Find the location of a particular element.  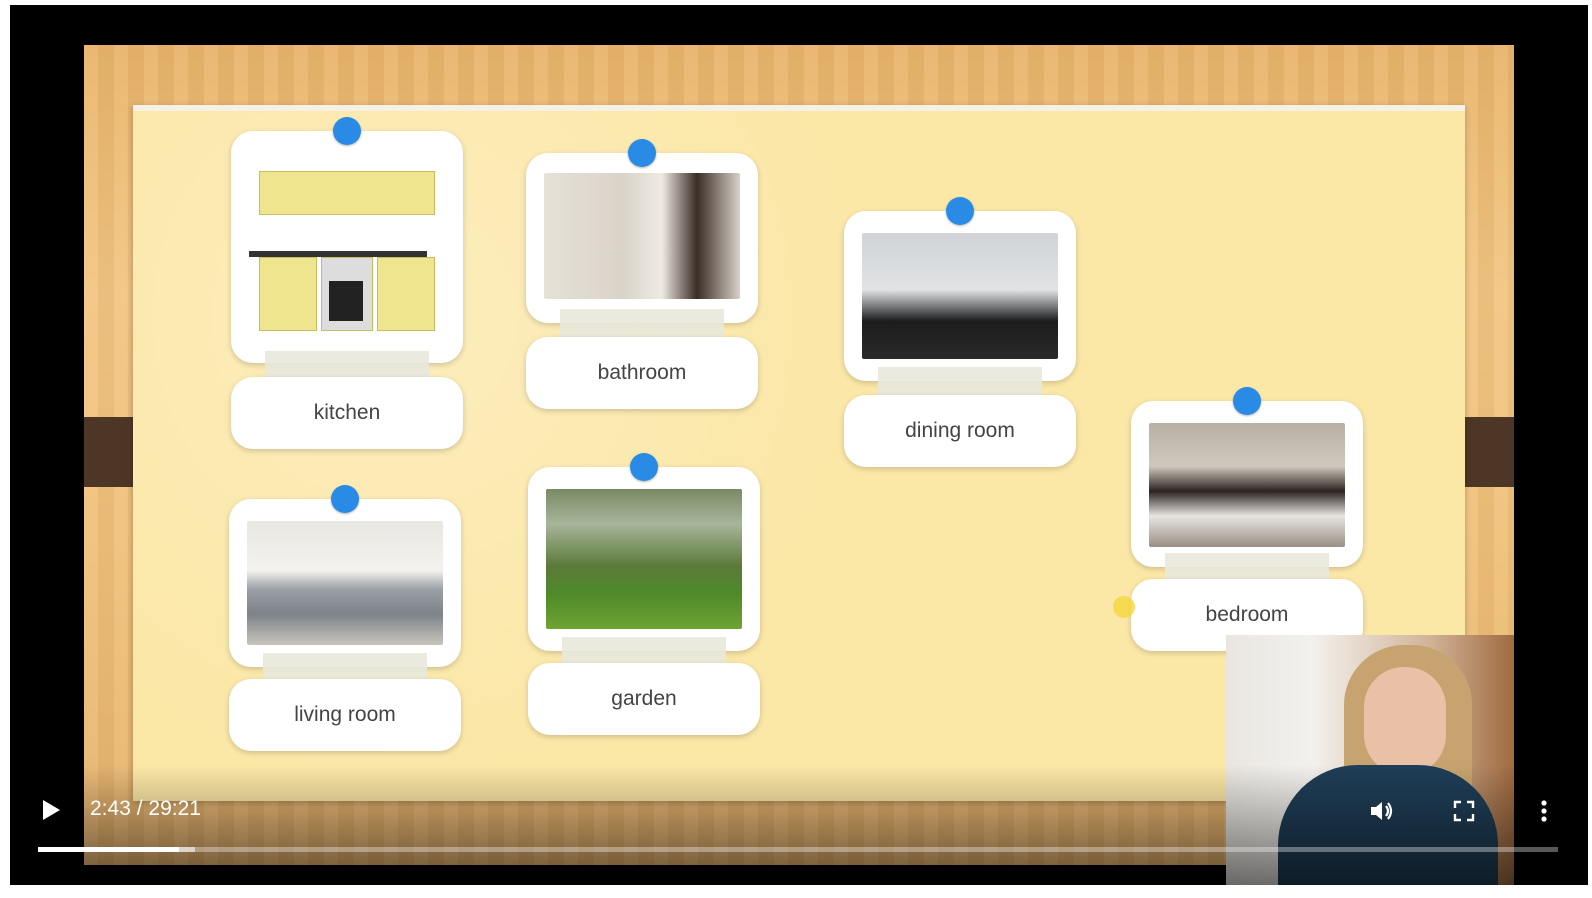

garden-image is located at coordinates (644, 559).